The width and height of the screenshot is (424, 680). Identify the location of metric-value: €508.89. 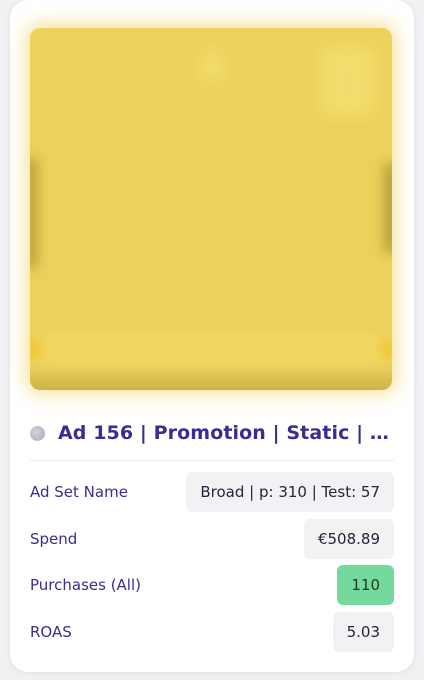
(348, 539).